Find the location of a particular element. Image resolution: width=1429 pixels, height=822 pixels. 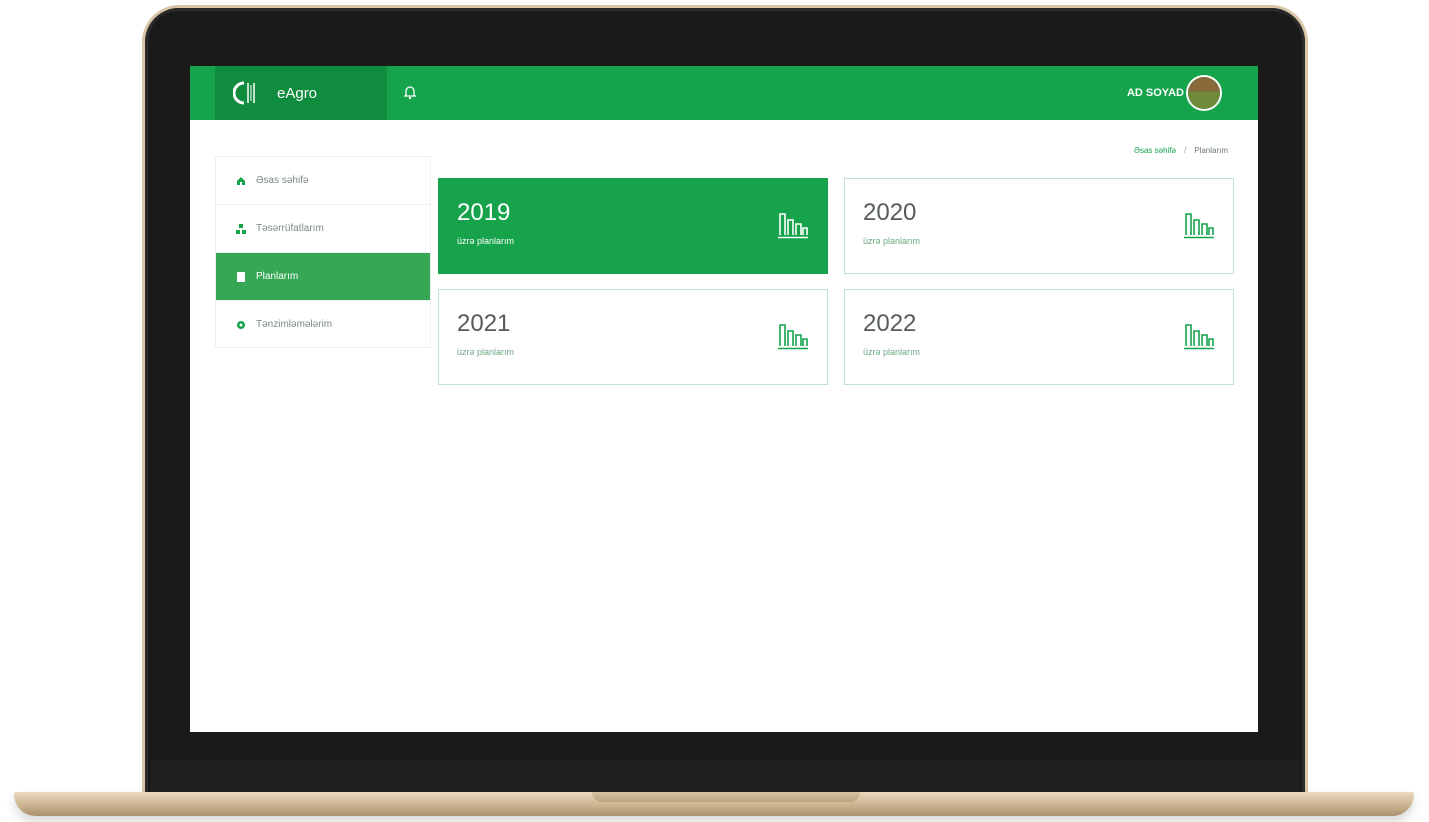

sidebar-item-plans: Planlarım is located at coordinates (323, 277).